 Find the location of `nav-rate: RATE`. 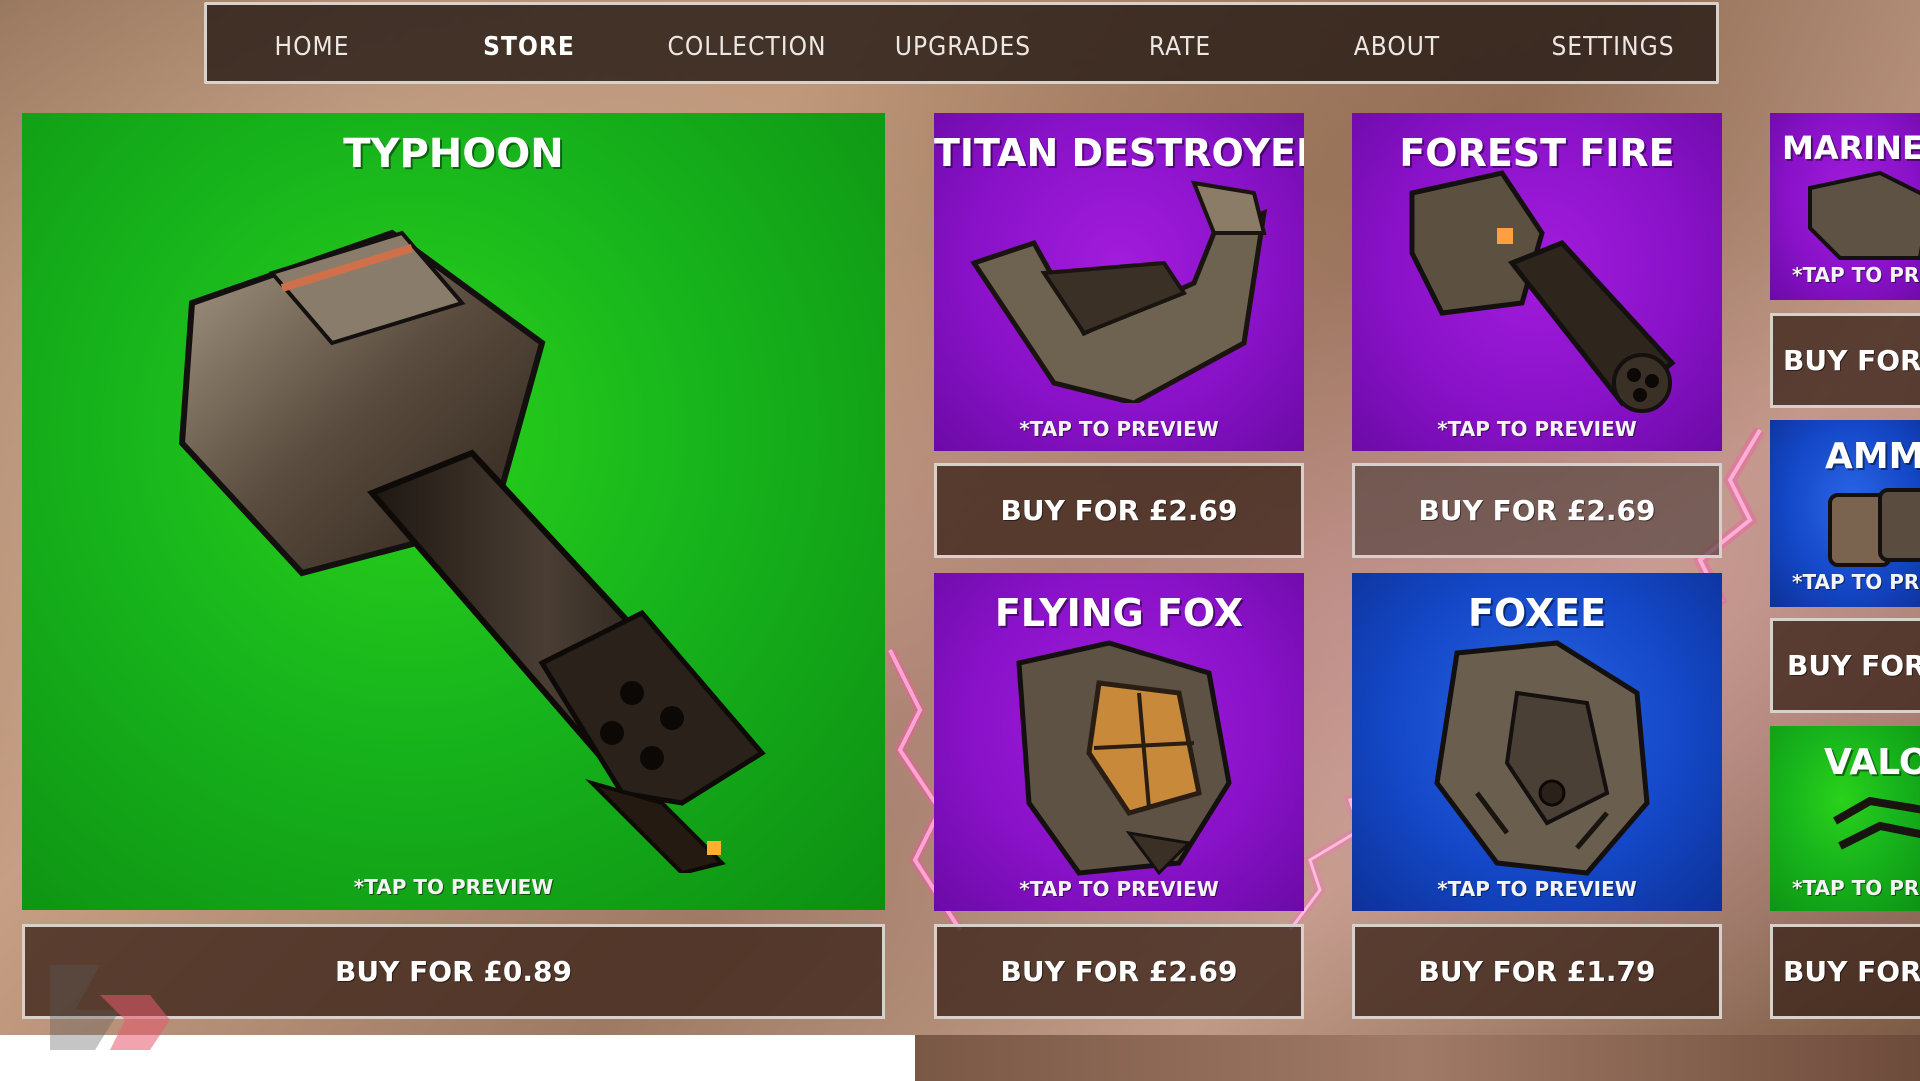

nav-rate: RATE is located at coordinates (1180, 43).